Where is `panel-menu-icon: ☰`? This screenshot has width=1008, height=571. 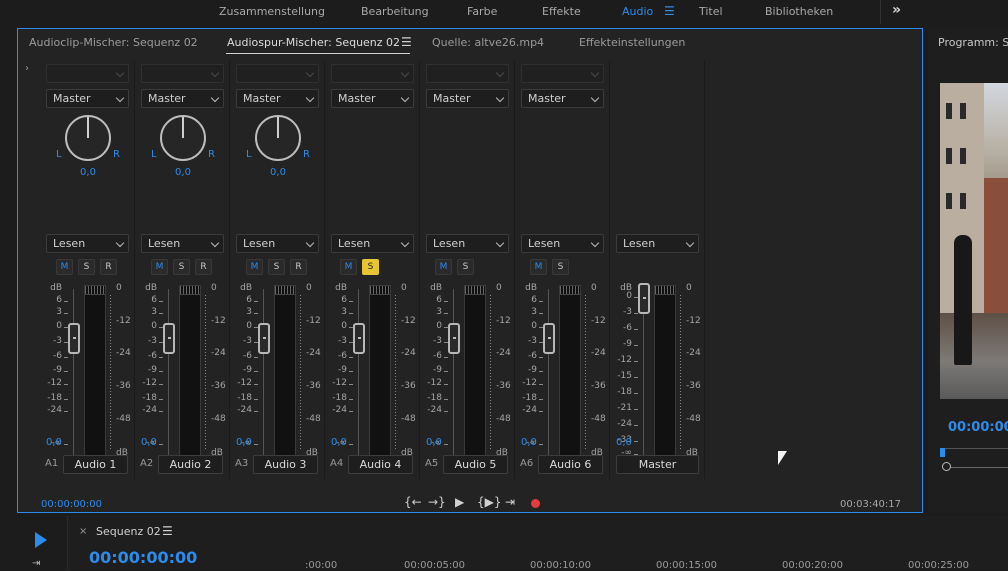 panel-menu-icon: ☰ is located at coordinates (406, 42).